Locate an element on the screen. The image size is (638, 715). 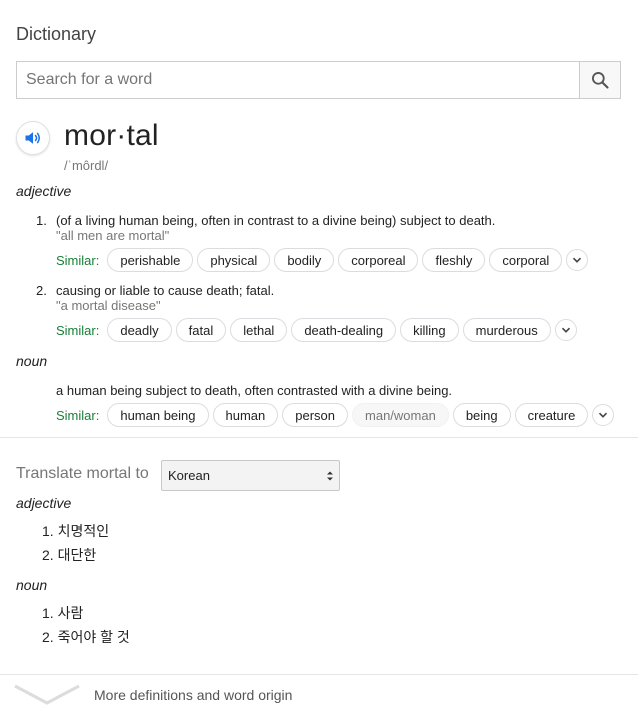
pronunciation-button is located at coordinates (33, 138).